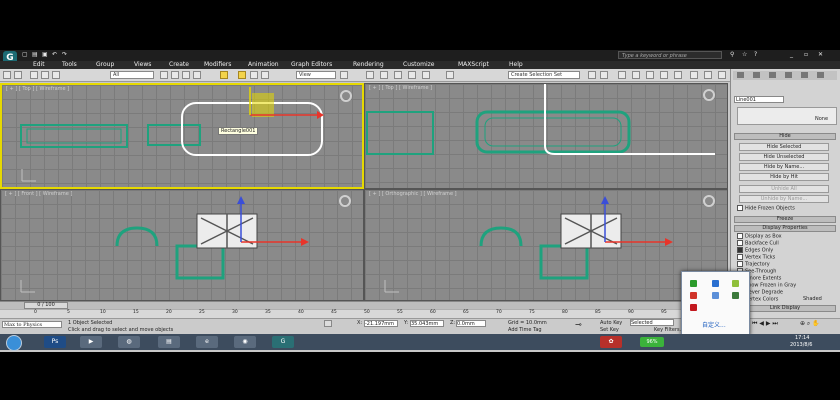 Image resolution: width=840 pixels, height=400 pixels. I want to click on window-crossing-icon, so click(197, 75).